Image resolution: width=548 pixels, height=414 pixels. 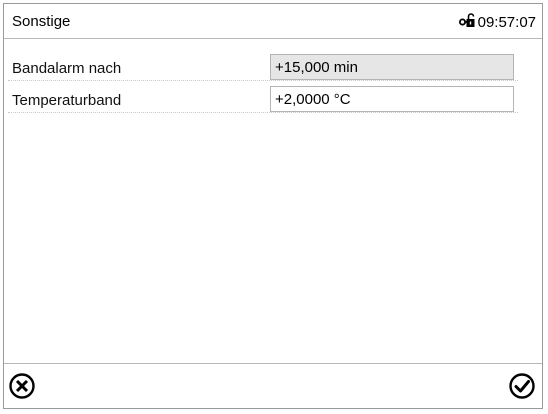 I want to click on title-bar: Sonstige 09:57:07, so click(x=273, y=21).